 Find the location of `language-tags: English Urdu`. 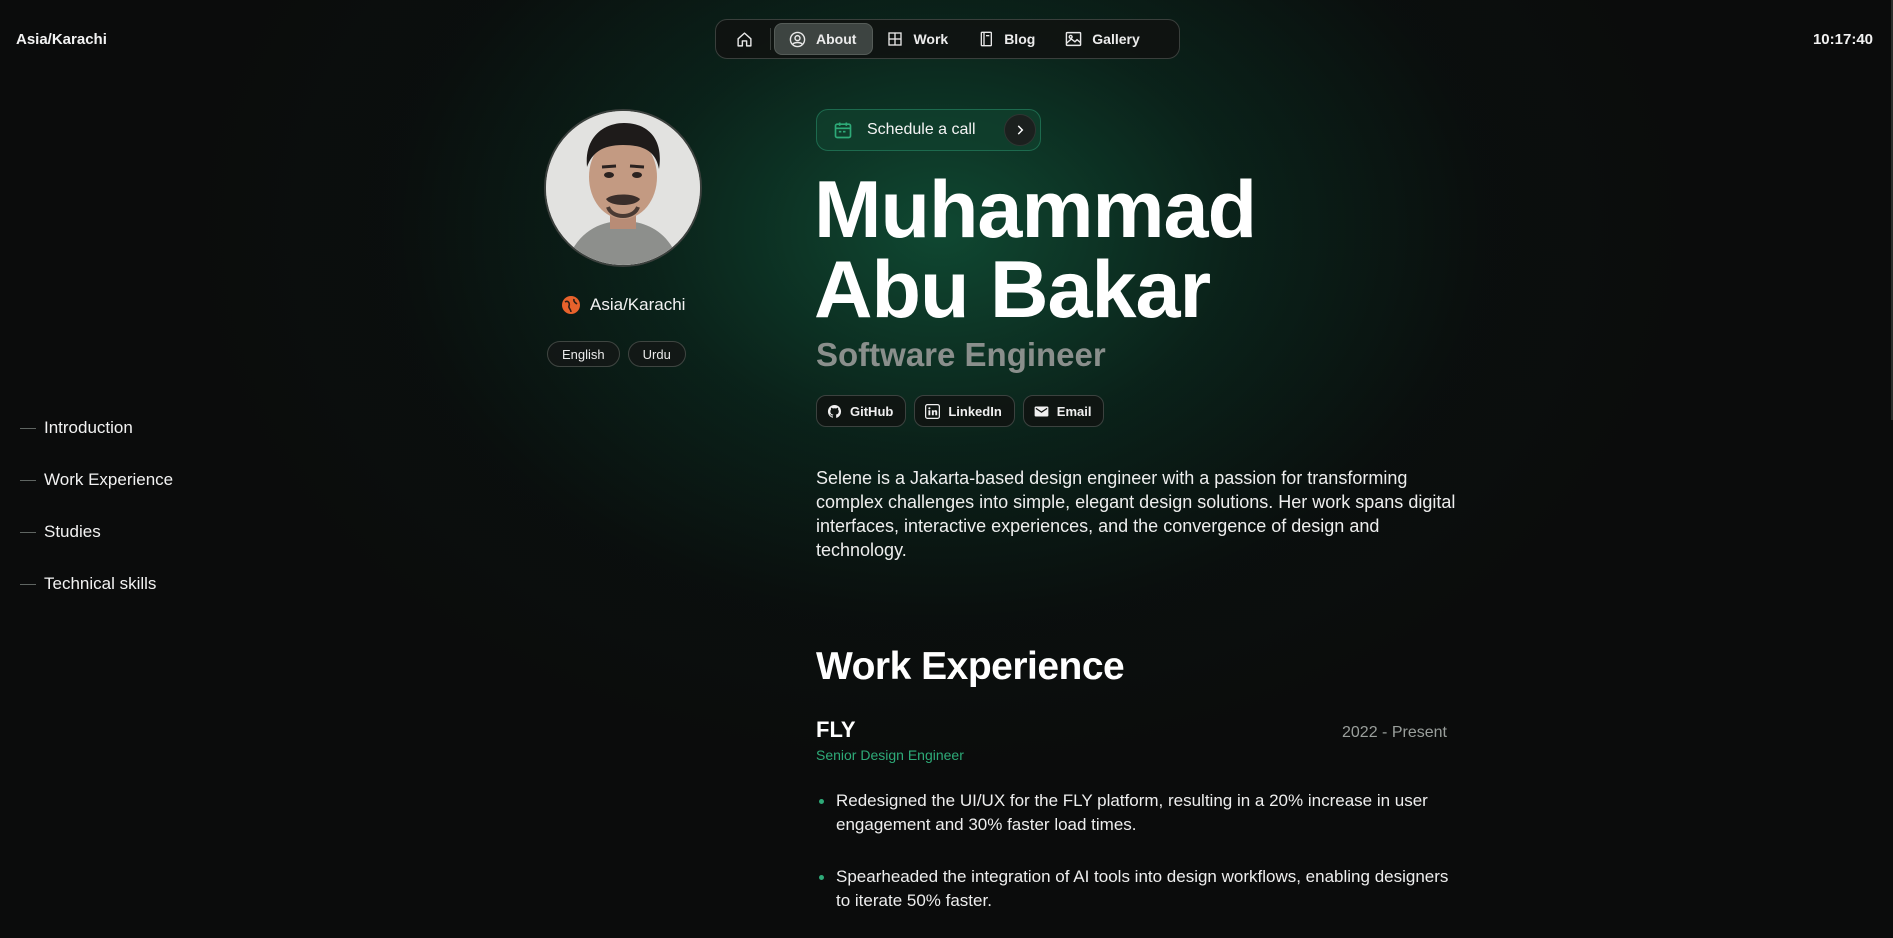

language-tags: English Urdu is located at coordinates (616, 354).